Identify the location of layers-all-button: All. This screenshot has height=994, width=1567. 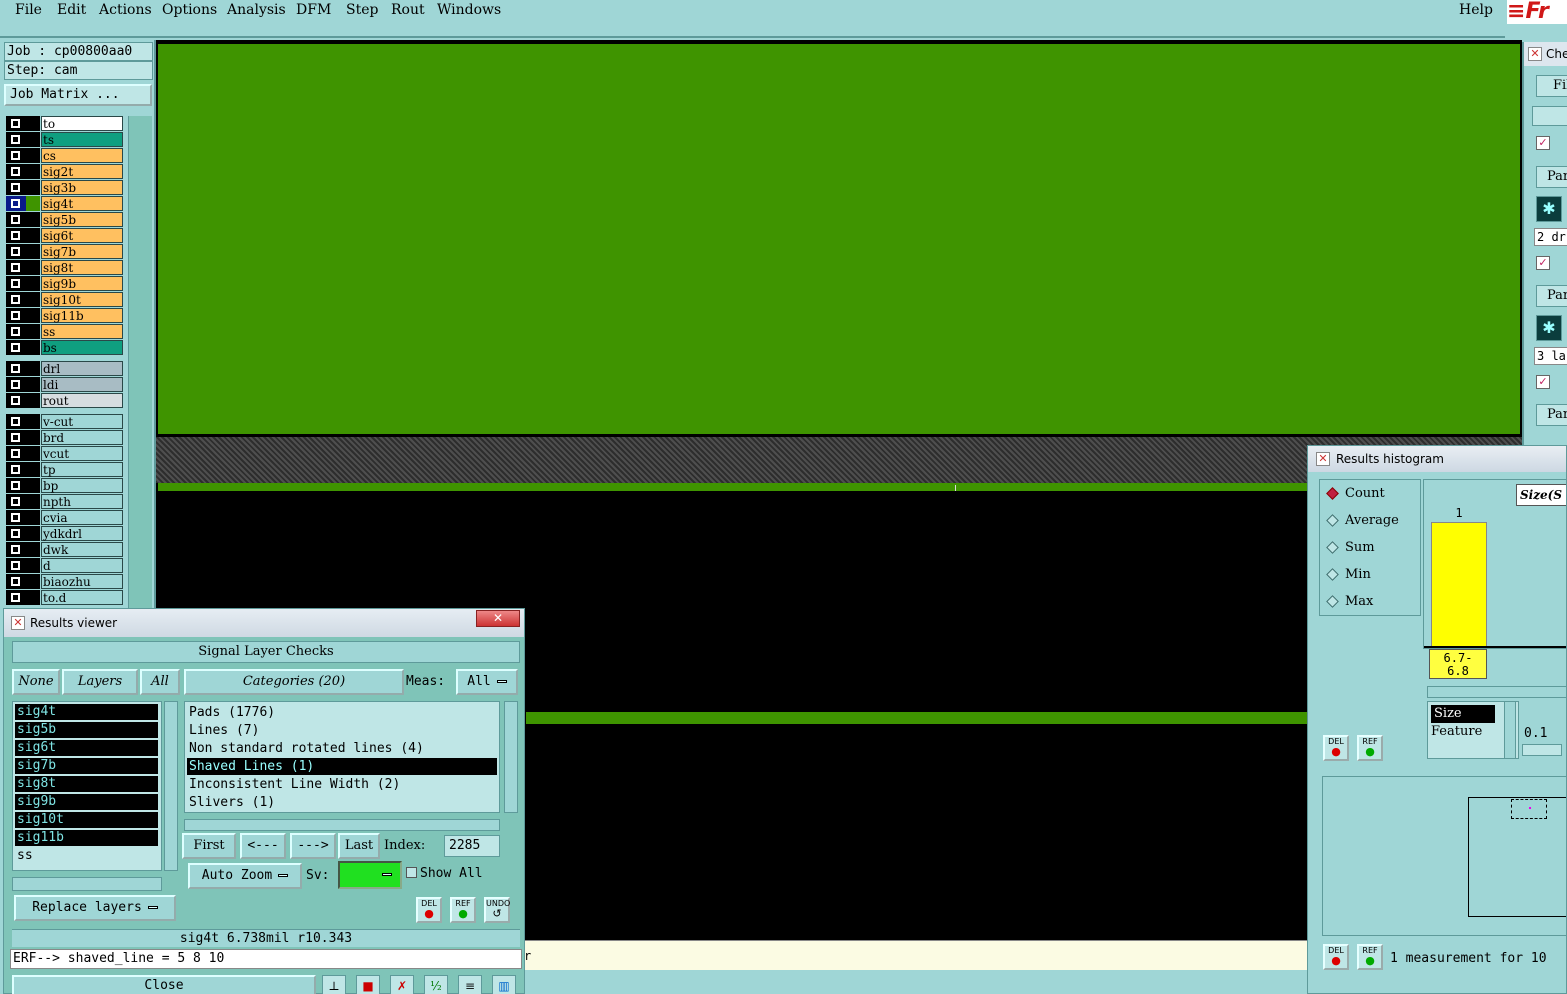
(160, 682).